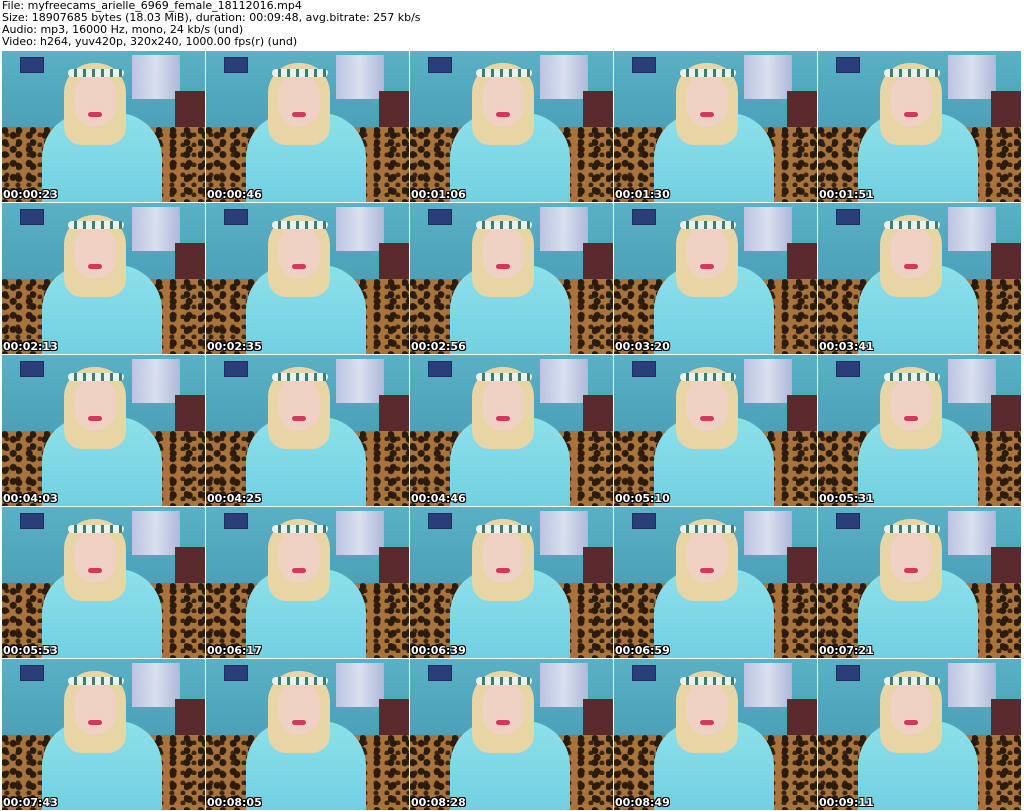 This screenshot has width=1024, height=811. I want to click on video-thumbnail: 00:06:59, so click(715, 582).